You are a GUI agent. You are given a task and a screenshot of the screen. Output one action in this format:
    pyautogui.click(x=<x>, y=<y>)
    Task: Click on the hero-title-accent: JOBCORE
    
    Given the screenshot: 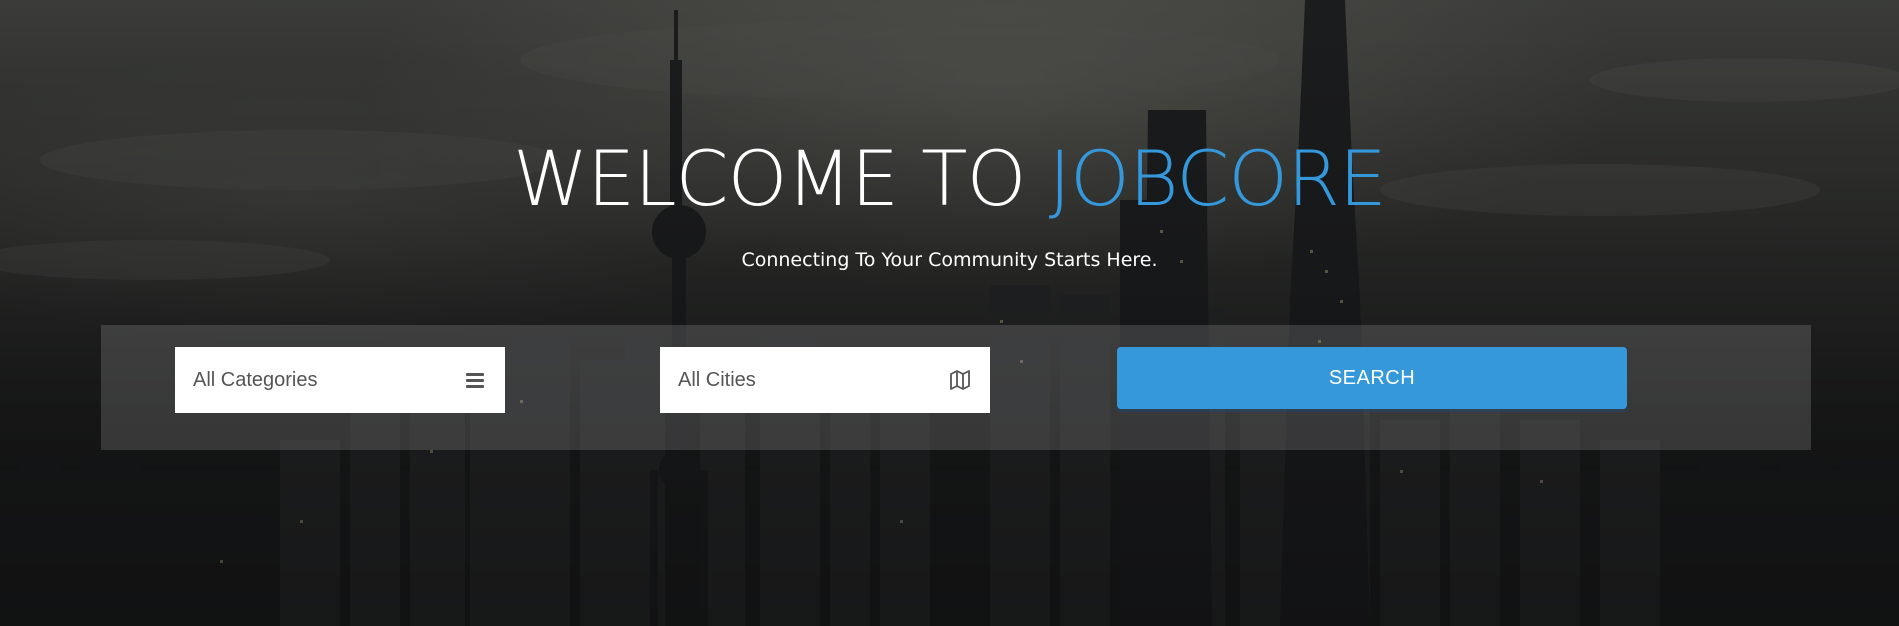 What is the action you would take?
    pyautogui.click(x=1217, y=178)
    